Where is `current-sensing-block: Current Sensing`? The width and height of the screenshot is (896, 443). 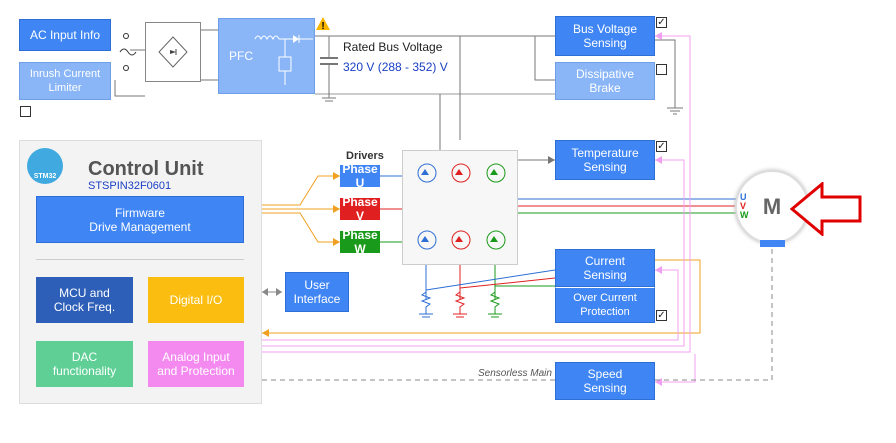 current-sensing-block: Current Sensing is located at coordinates (605, 268).